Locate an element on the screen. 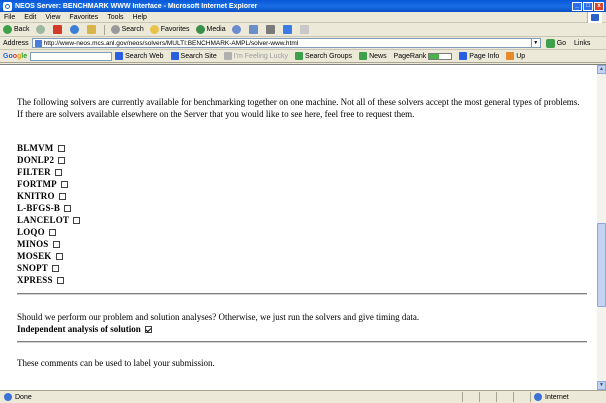 This screenshot has width=606, height=403. refresh-button is located at coordinates (75, 29).